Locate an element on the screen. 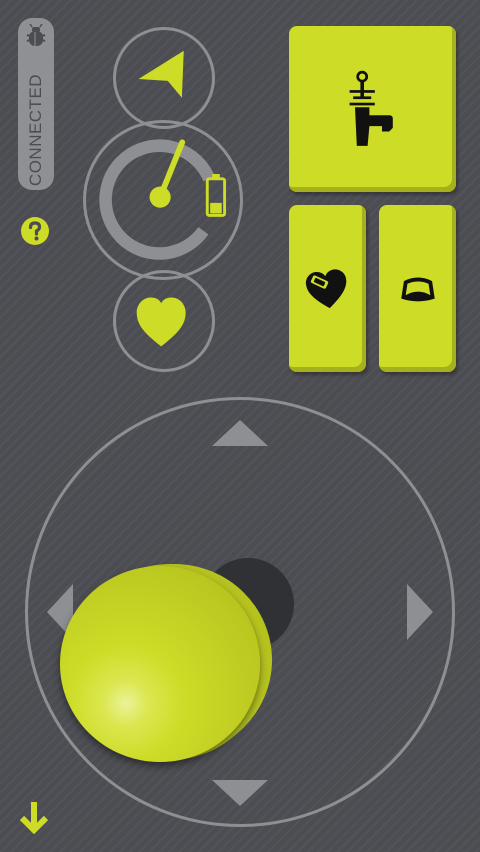  speed-gauge is located at coordinates (163, 200).